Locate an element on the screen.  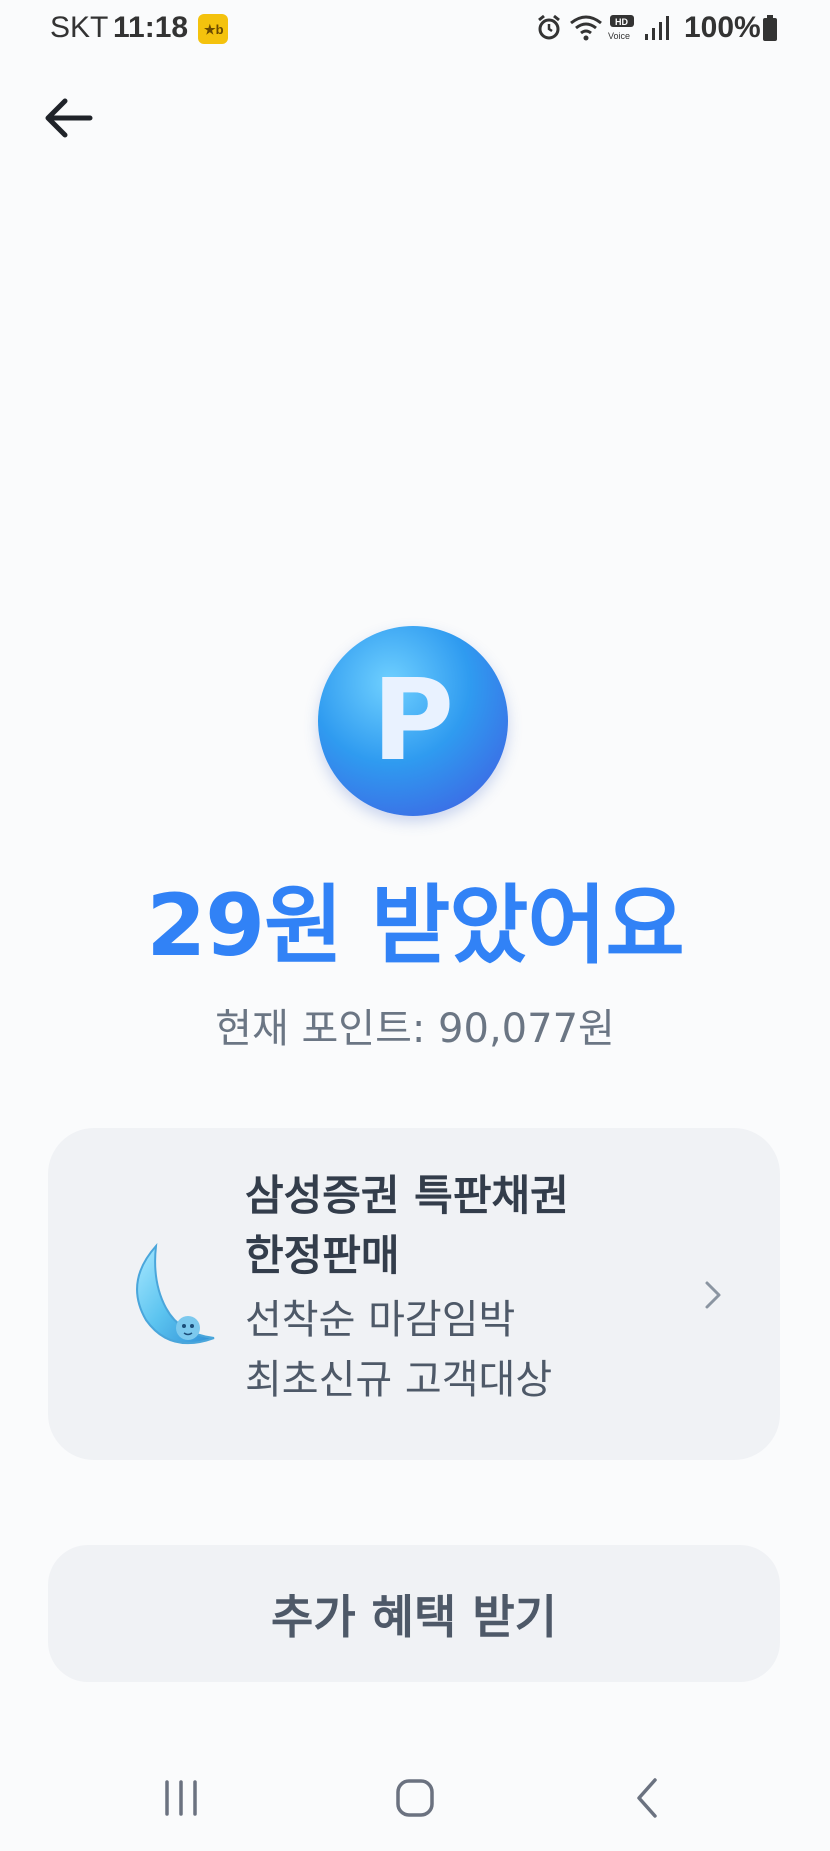
current-points-label: 현재 포인트: 90,077원 is located at coordinates (415, 1029).